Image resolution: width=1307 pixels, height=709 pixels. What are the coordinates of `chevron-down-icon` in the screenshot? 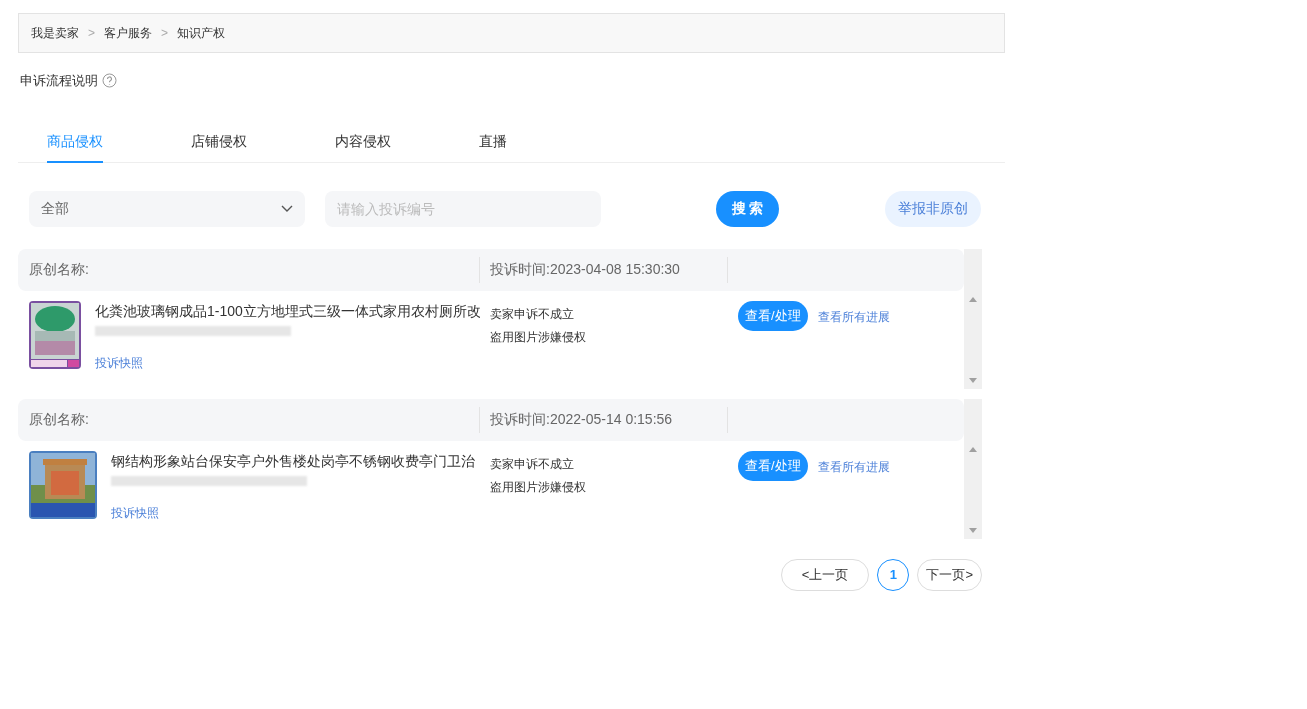 It's located at (287, 208).